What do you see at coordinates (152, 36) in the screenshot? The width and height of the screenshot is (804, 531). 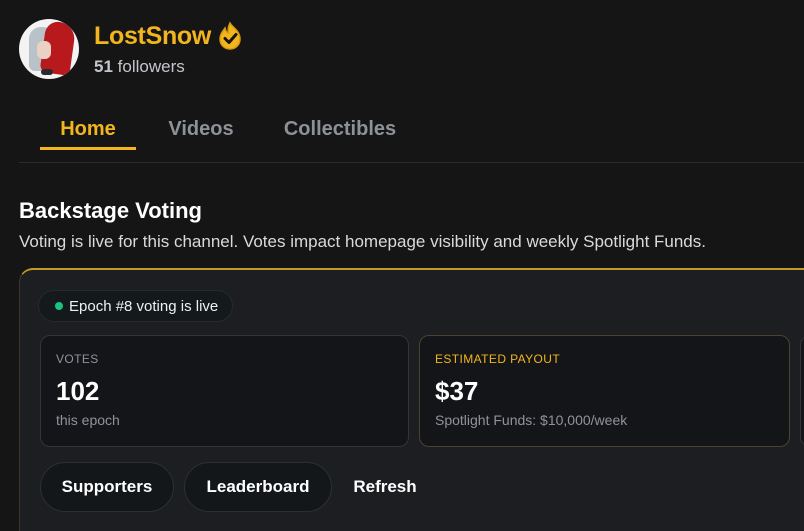 I see `channel-name: LostSnow` at bounding box center [152, 36].